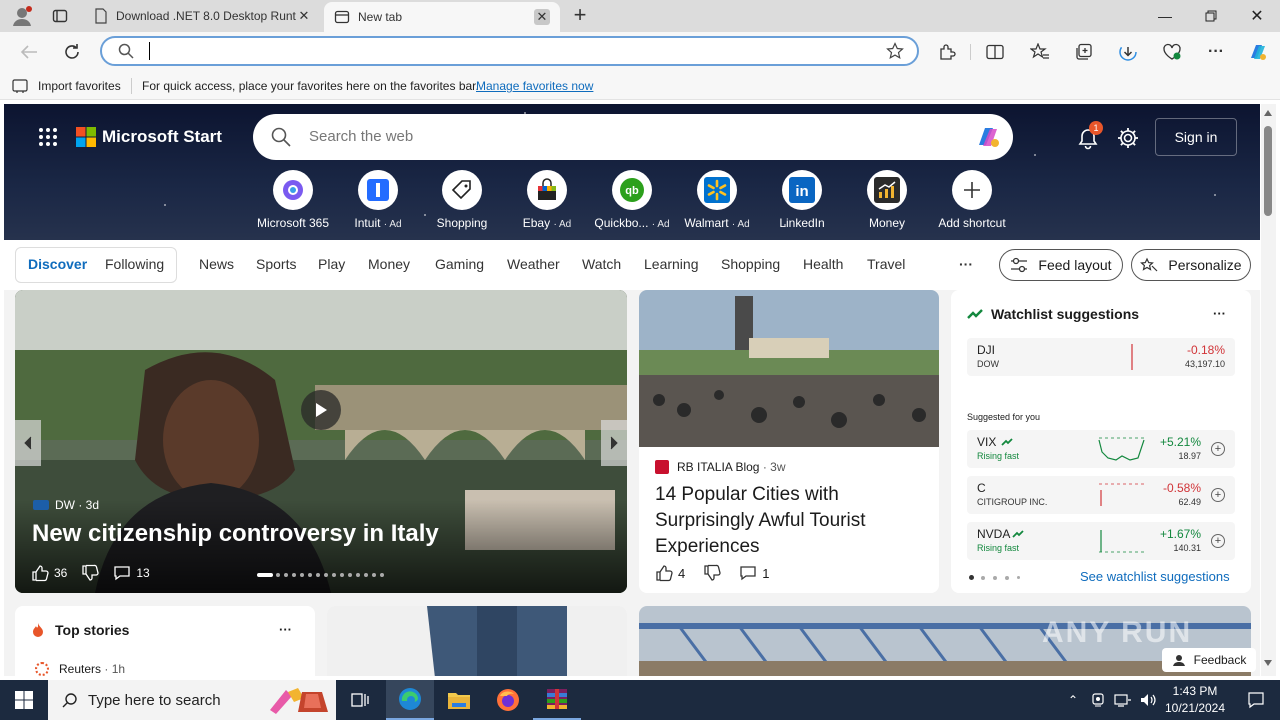  What do you see at coordinates (1268, 390) in the screenshot?
I see `page-scrollbar` at bounding box center [1268, 390].